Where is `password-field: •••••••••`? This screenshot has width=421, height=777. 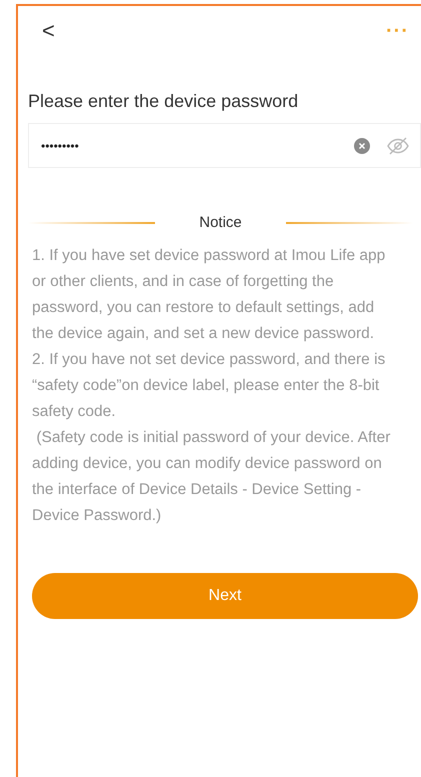
password-field: ••••••••• is located at coordinates (224, 145).